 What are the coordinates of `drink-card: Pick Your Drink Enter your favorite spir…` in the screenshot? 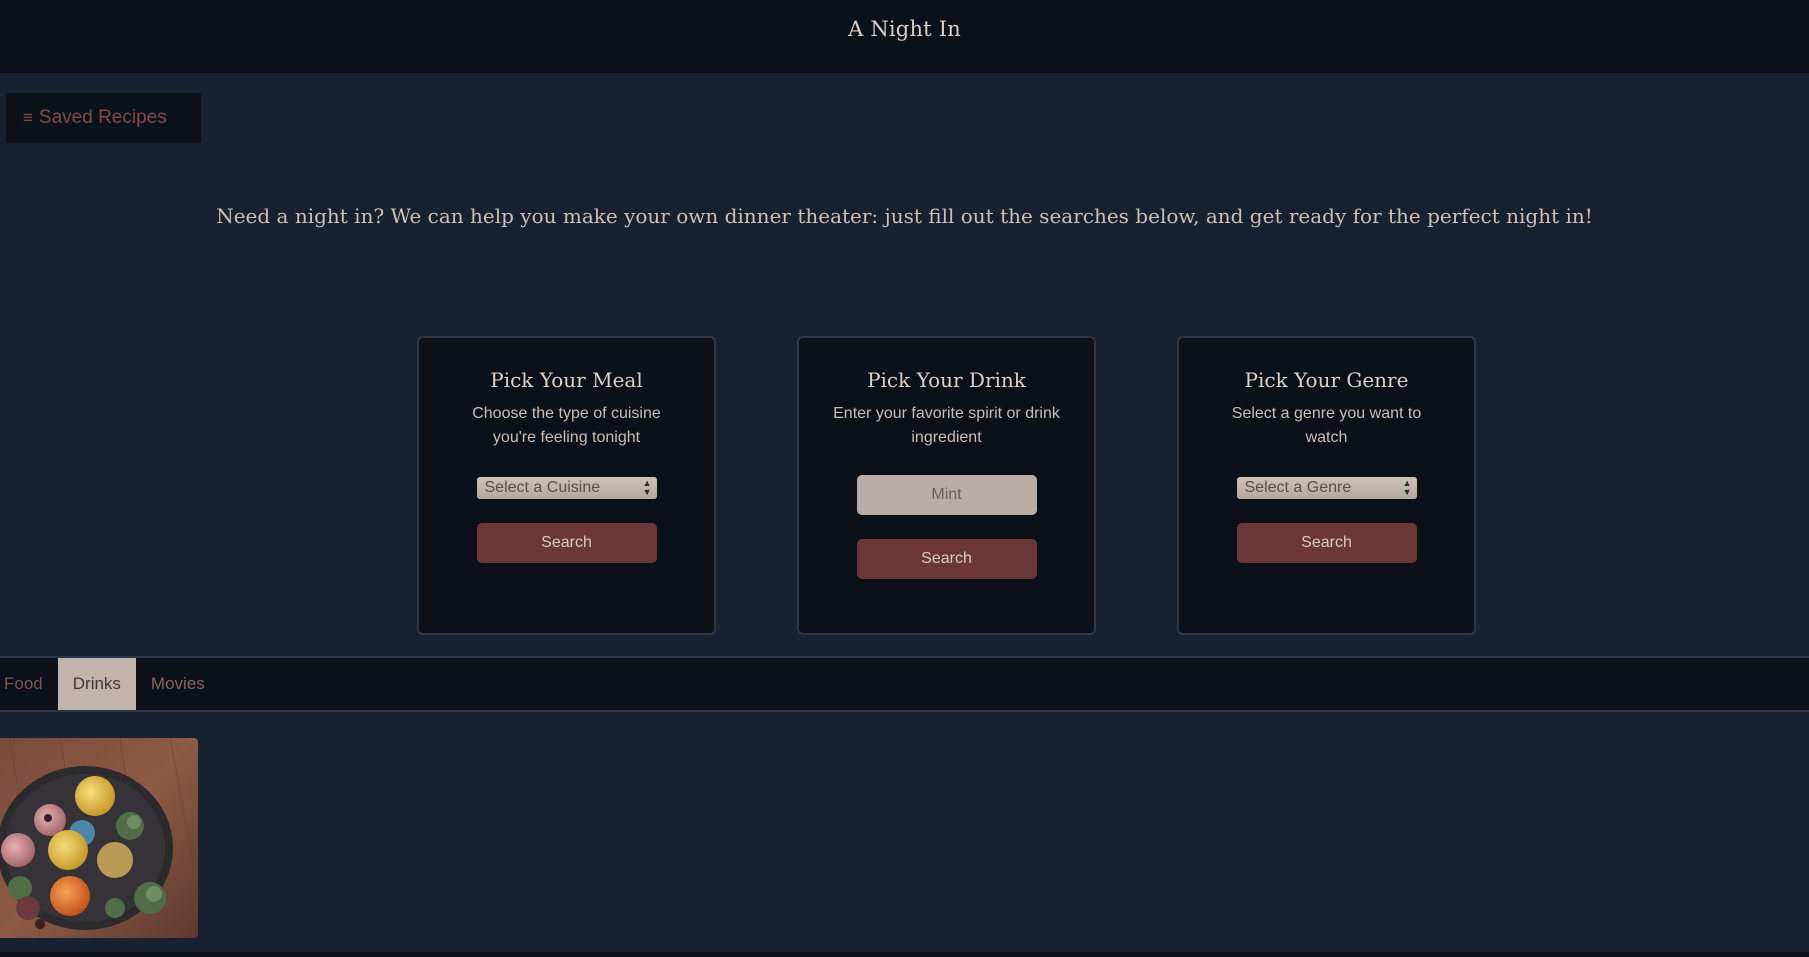 It's located at (946, 485).